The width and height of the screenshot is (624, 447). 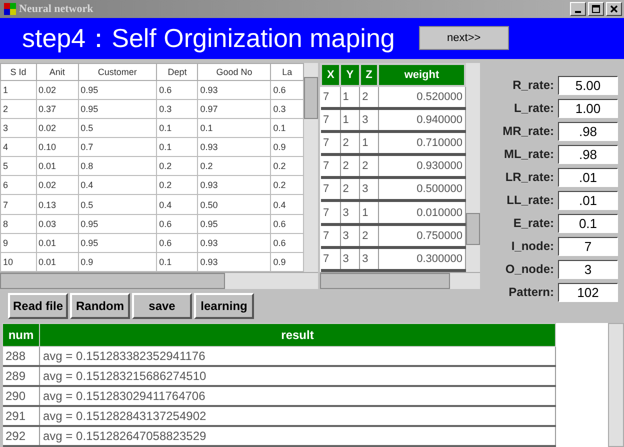 What do you see at coordinates (528, 131) in the screenshot?
I see `parameter-label: MR_rate:` at bounding box center [528, 131].